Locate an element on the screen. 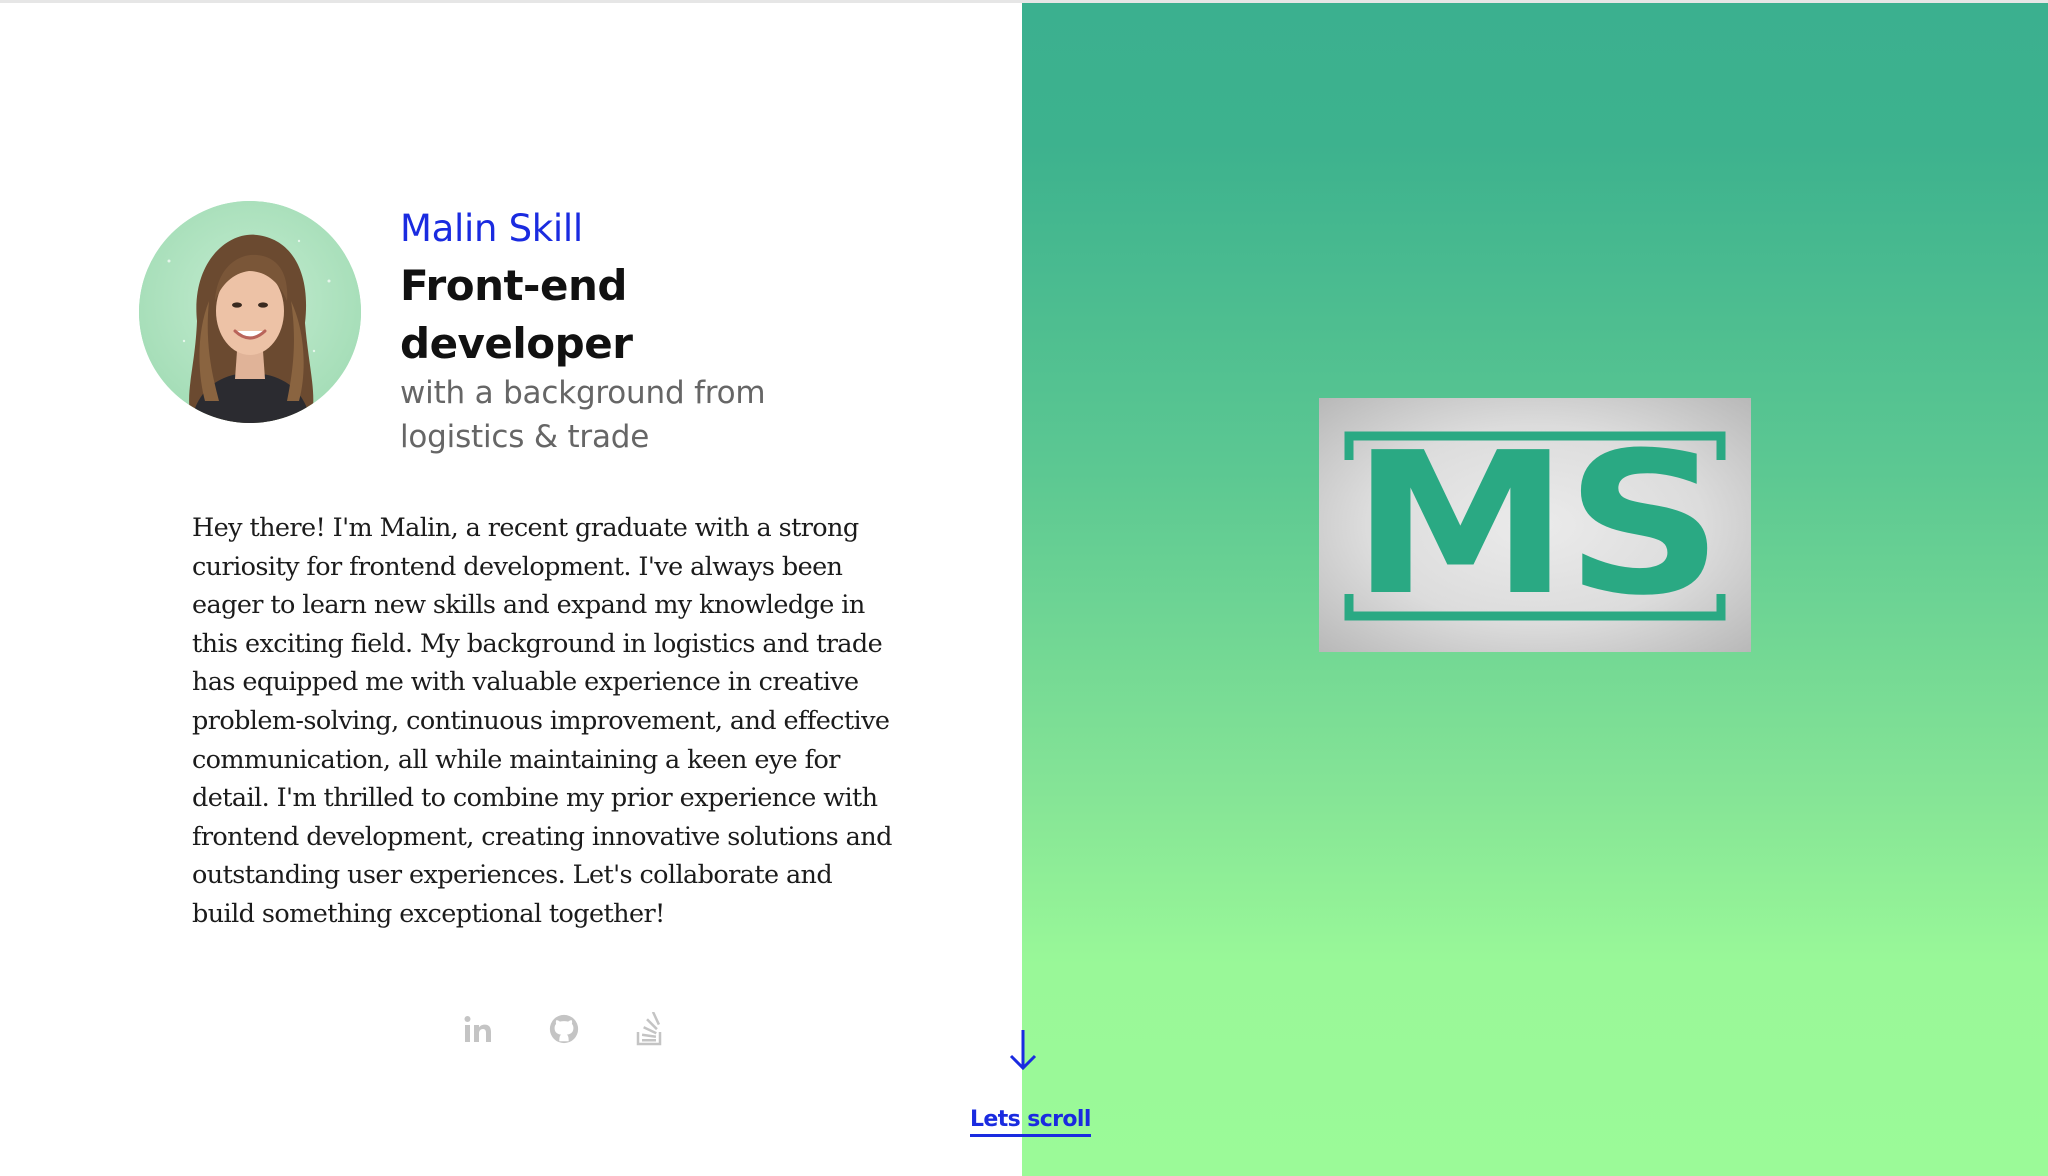  linkedin-link is located at coordinates (478, 1029).